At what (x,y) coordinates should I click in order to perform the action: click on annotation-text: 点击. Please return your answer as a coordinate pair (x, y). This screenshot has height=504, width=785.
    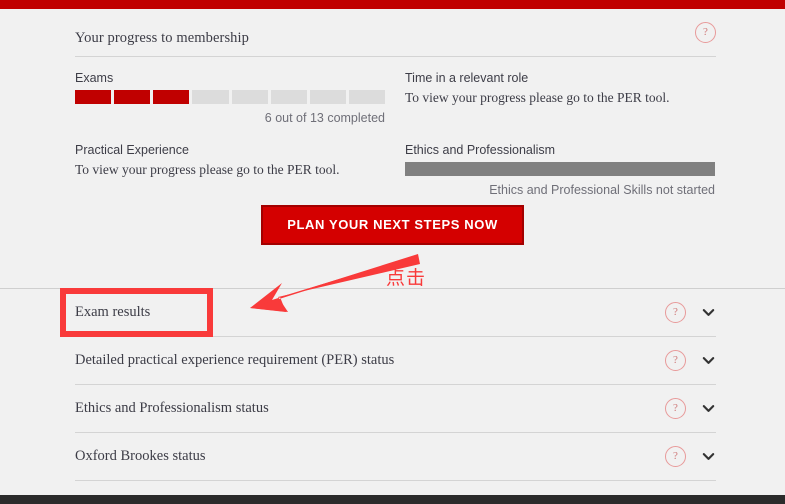
    Looking at the image, I should click on (406, 278).